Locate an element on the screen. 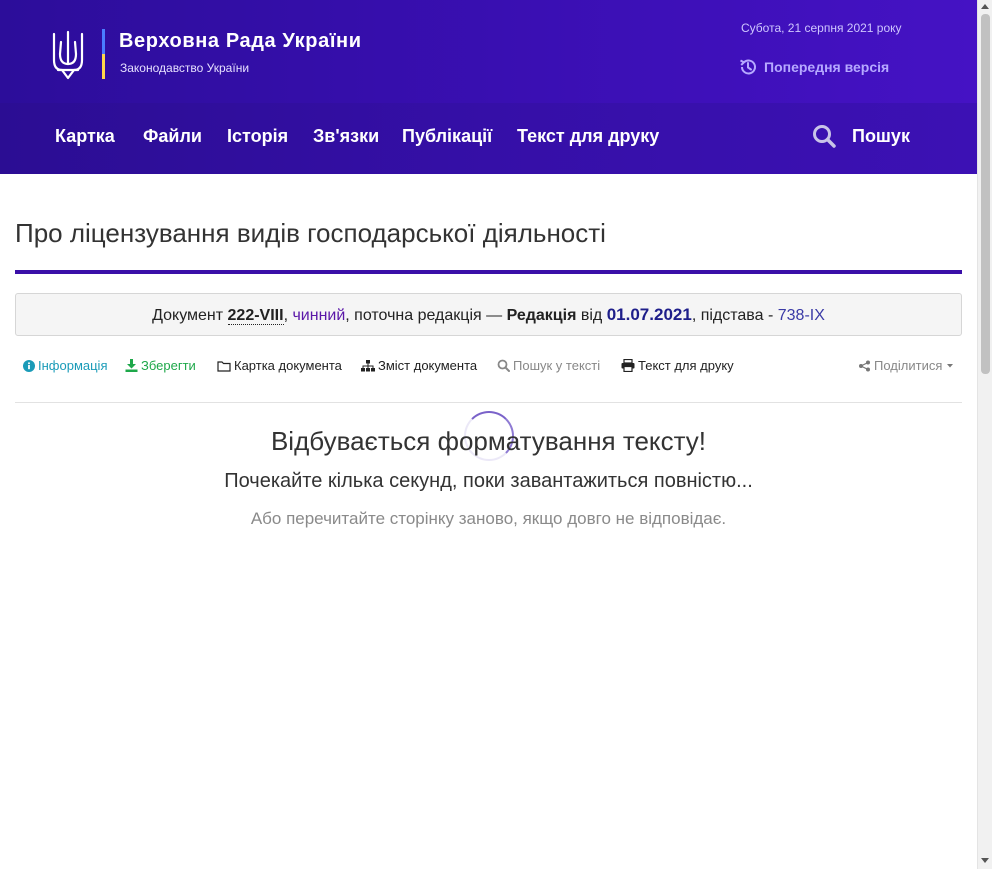 The width and height of the screenshot is (992, 869). scroll-down-arrow-icon is located at coordinates (985, 860).